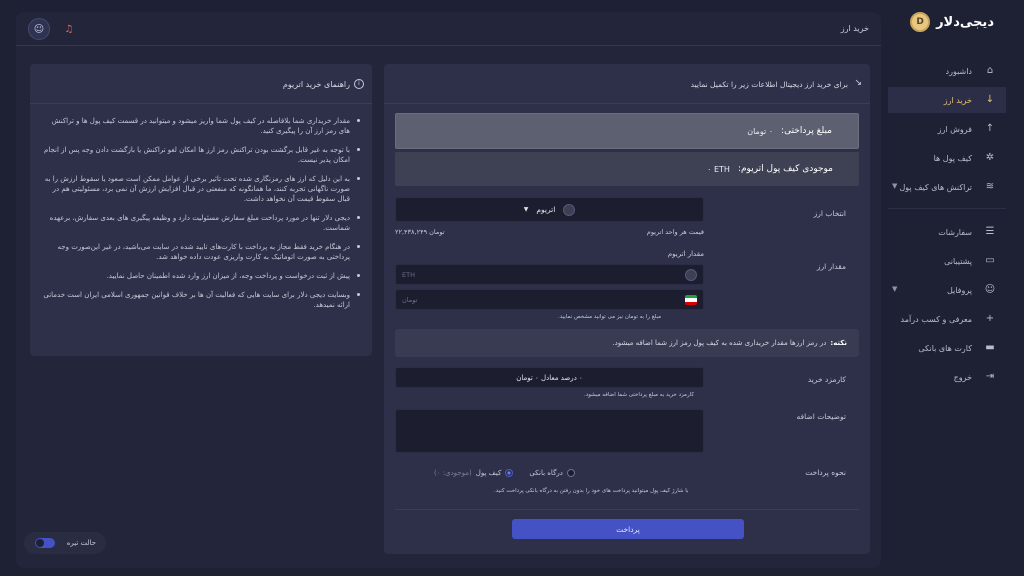 The image size is (1024, 576). Describe the element at coordinates (44, 543) in the screenshot. I see `dark-mode-switch` at that location.